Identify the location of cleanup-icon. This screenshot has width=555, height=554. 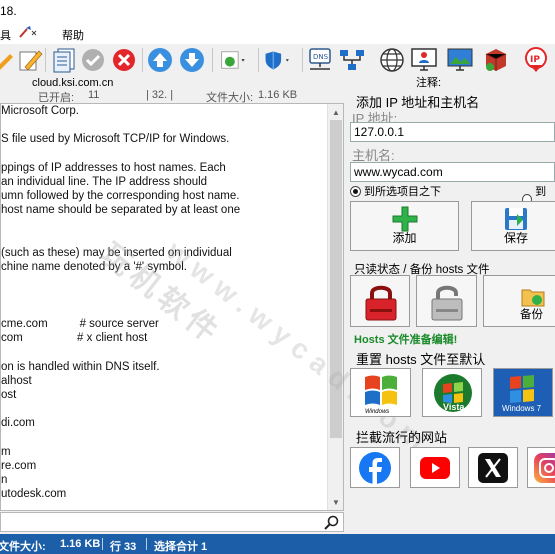
(496, 60).